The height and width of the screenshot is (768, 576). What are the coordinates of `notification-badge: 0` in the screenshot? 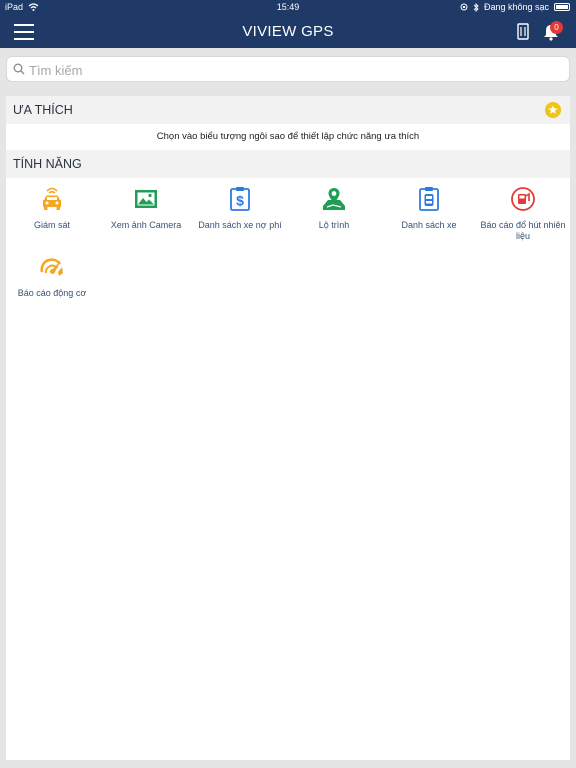 It's located at (556, 27).